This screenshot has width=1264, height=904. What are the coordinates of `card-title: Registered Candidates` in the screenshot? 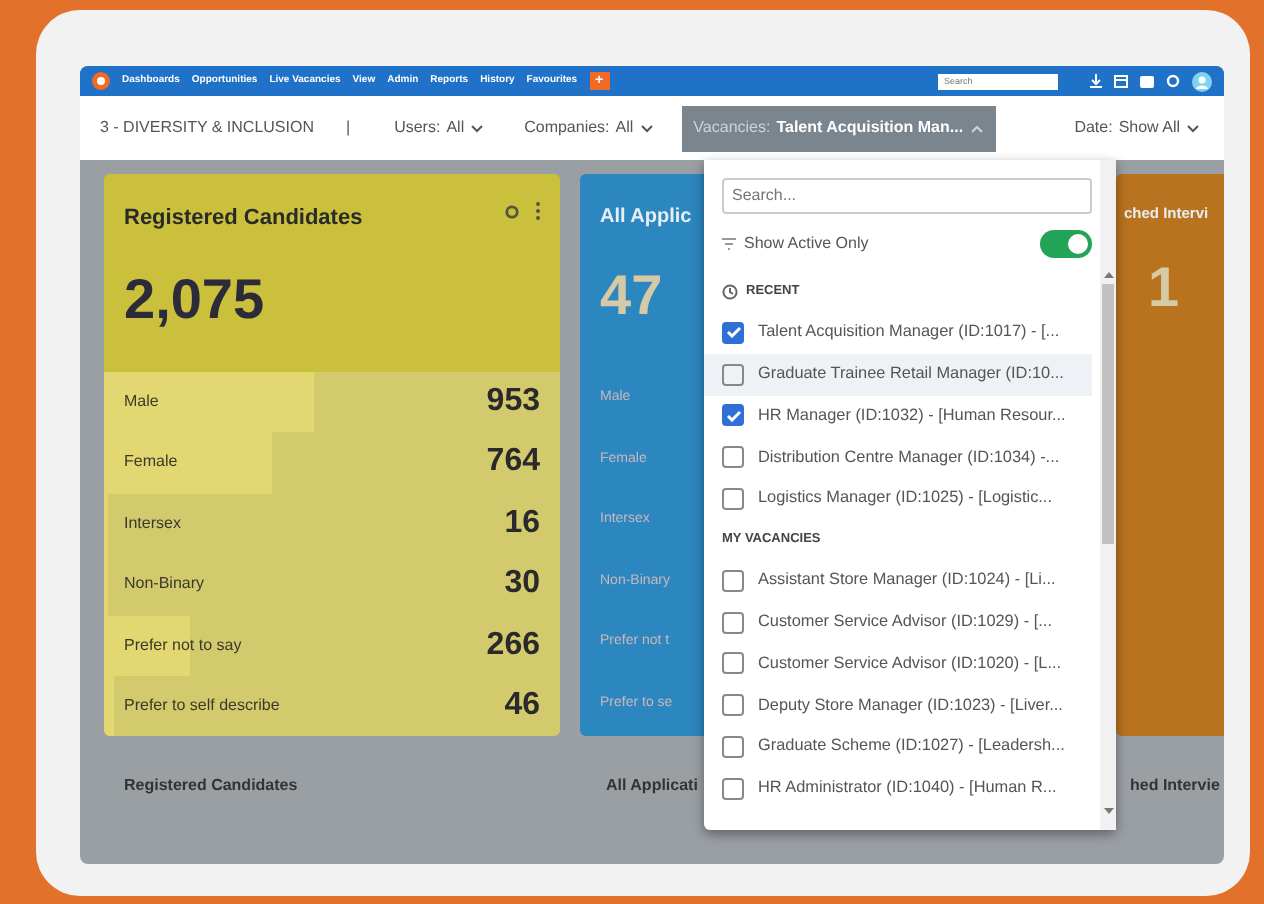 It's located at (243, 219).